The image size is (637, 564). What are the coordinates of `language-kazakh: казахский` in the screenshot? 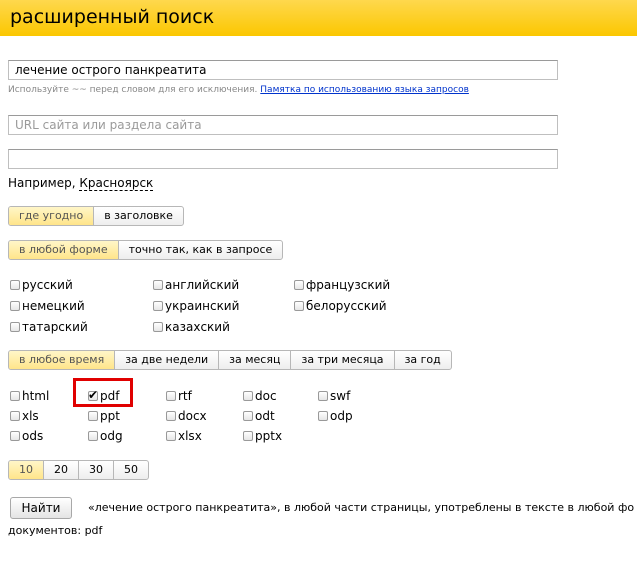 It's located at (191, 327).